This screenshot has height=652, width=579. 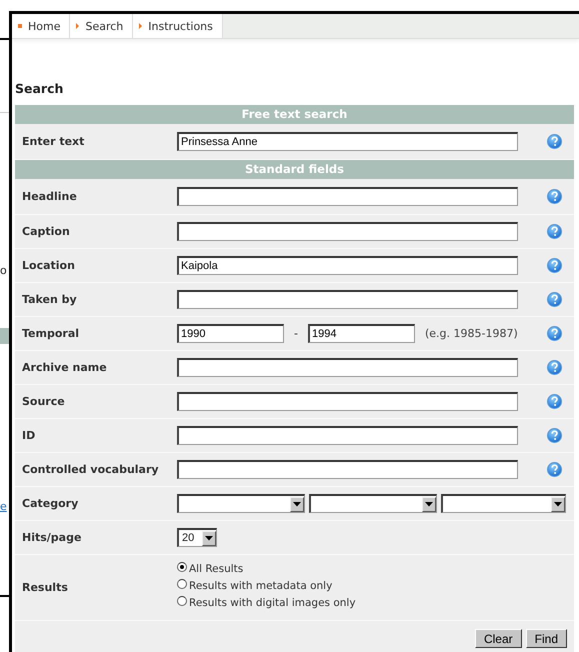 I want to click on field-label: ID, so click(x=28, y=435).